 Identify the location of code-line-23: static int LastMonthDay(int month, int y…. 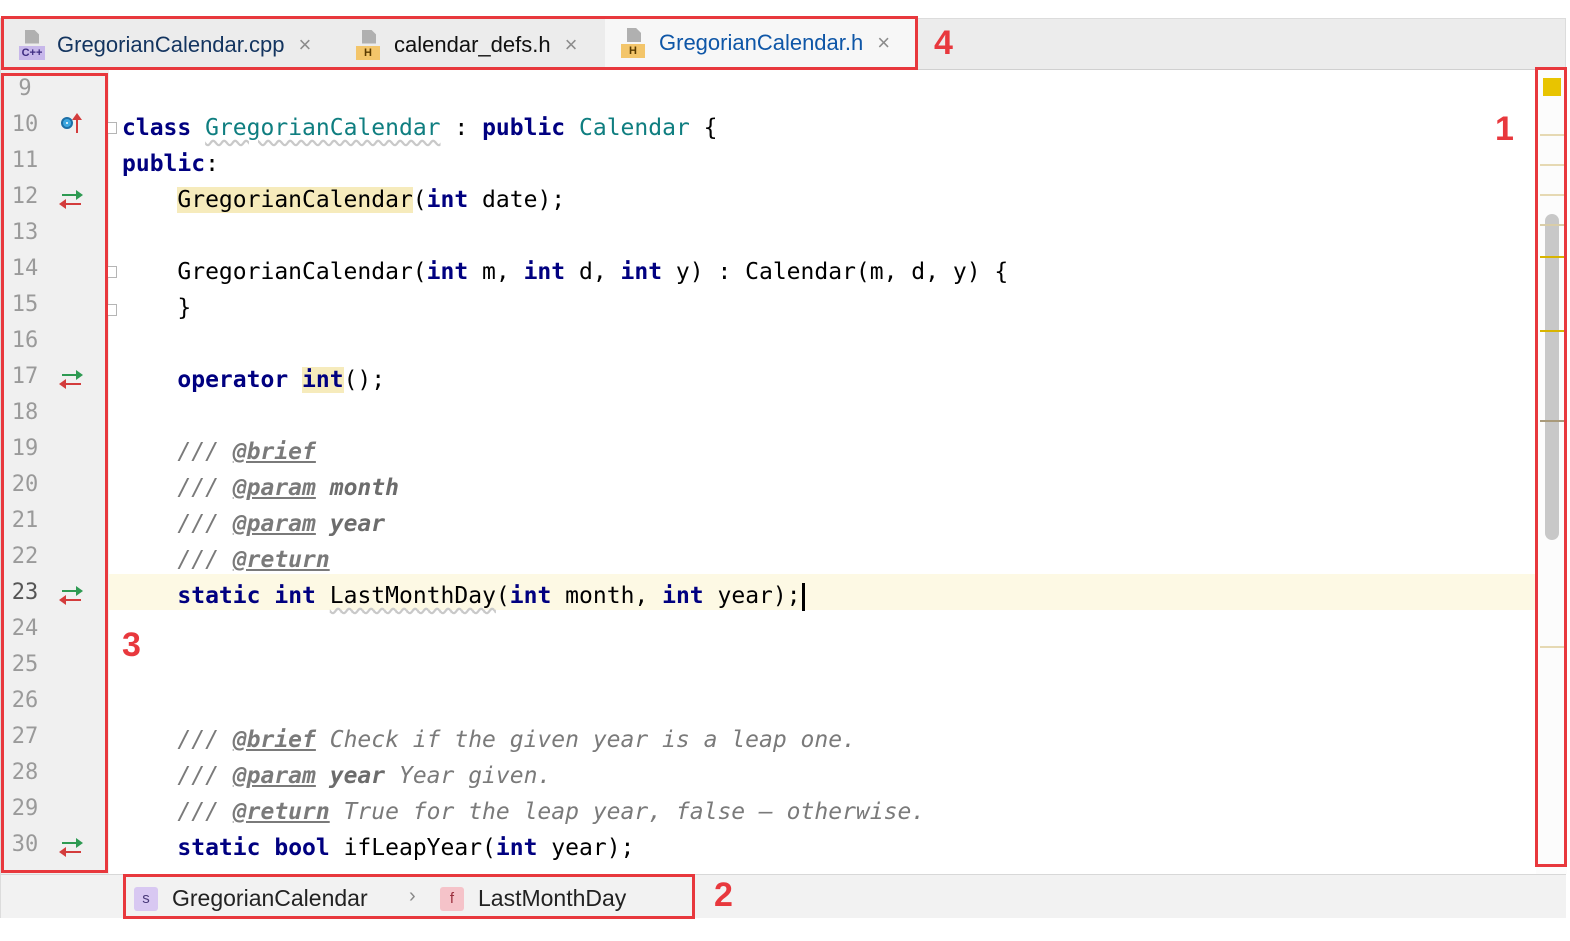
(463, 596).